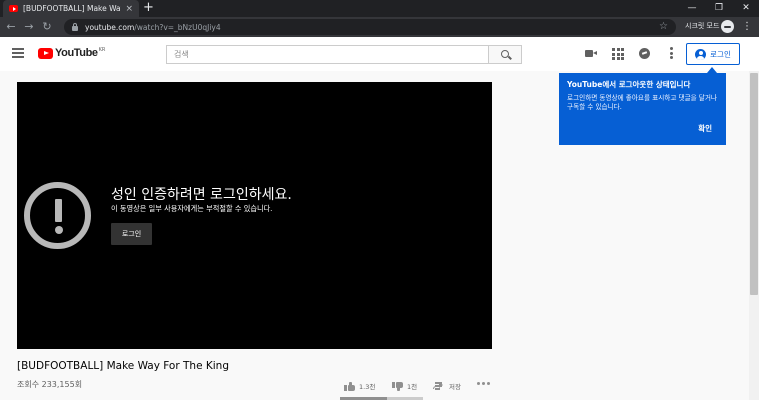 Image resolution: width=759 pixels, height=400 pixels. What do you see at coordinates (591, 54) in the screenshot?
I see `create-video-icon` at bounding box center [591, 54].